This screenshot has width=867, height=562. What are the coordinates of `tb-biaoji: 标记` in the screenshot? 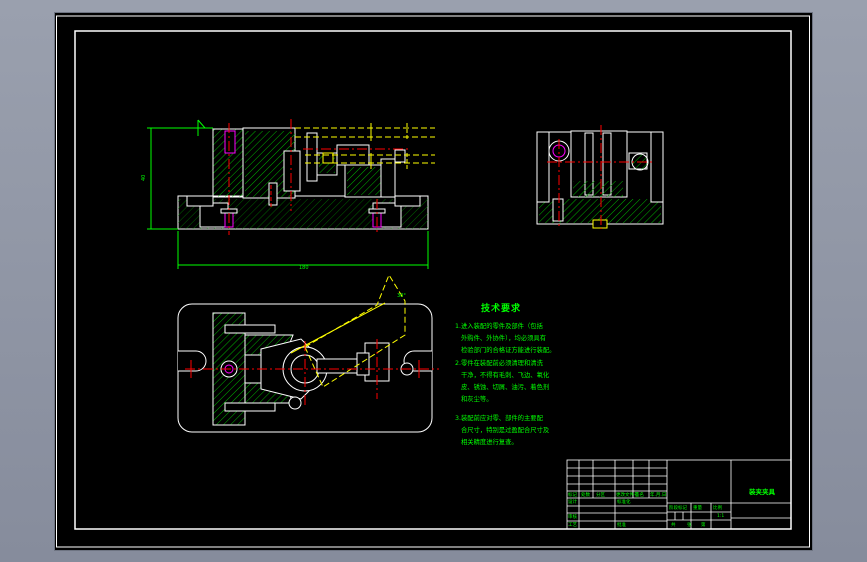 It's located at (572, 494).